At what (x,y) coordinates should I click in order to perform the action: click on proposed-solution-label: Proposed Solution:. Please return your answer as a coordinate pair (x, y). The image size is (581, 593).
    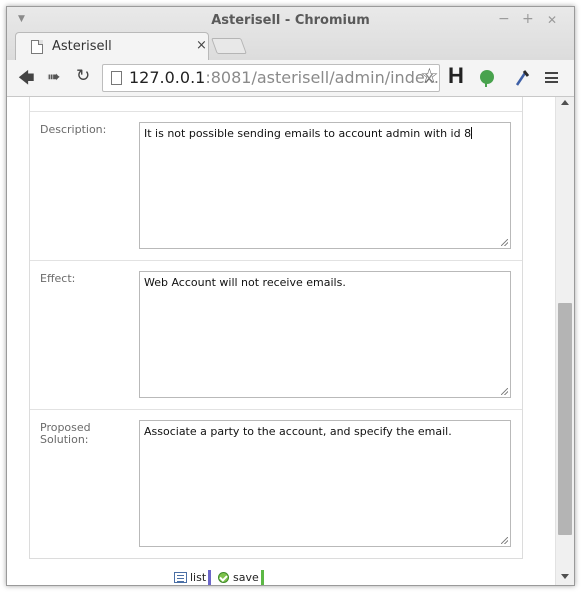
    Looking at the image, I should click on (65, 434).